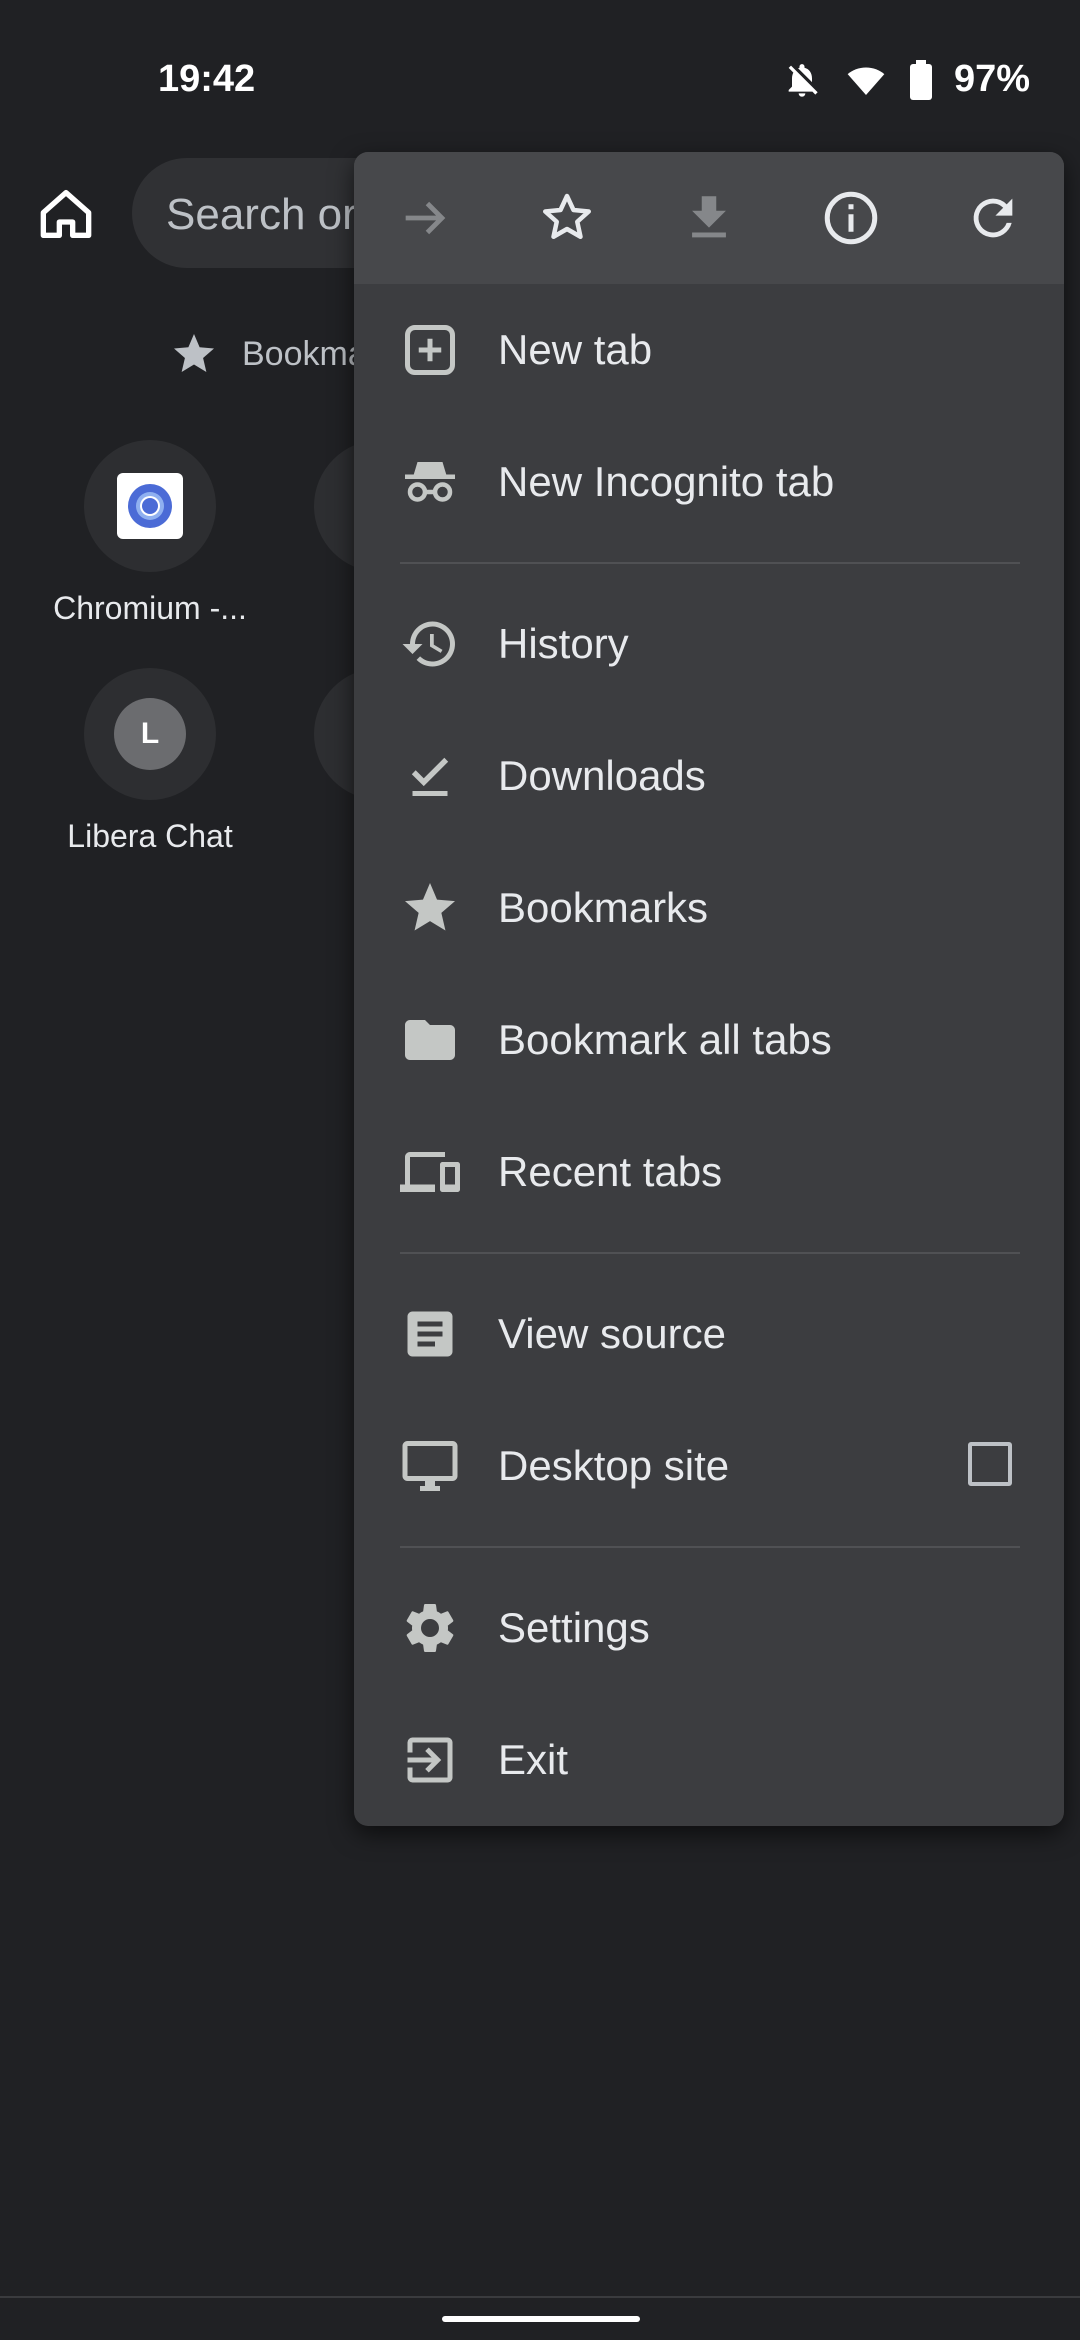 Image resolution: width=1080 pixels, height=2340 pixels. I want to click on status-icons: 97%, so click(906, 79).